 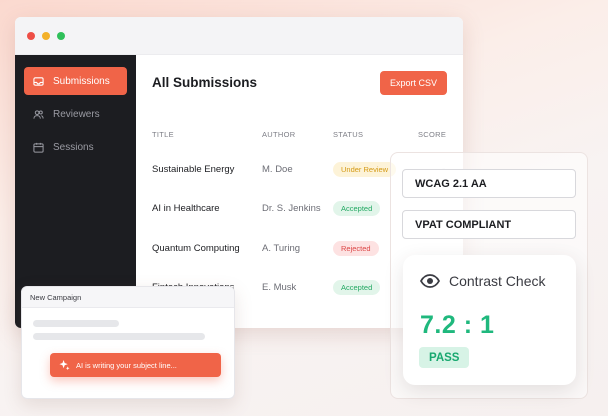 What do you see at coordinates (432, 134) in the screenshot?
I see `column-header-score: SCORE` at bounding box center [432, 134].